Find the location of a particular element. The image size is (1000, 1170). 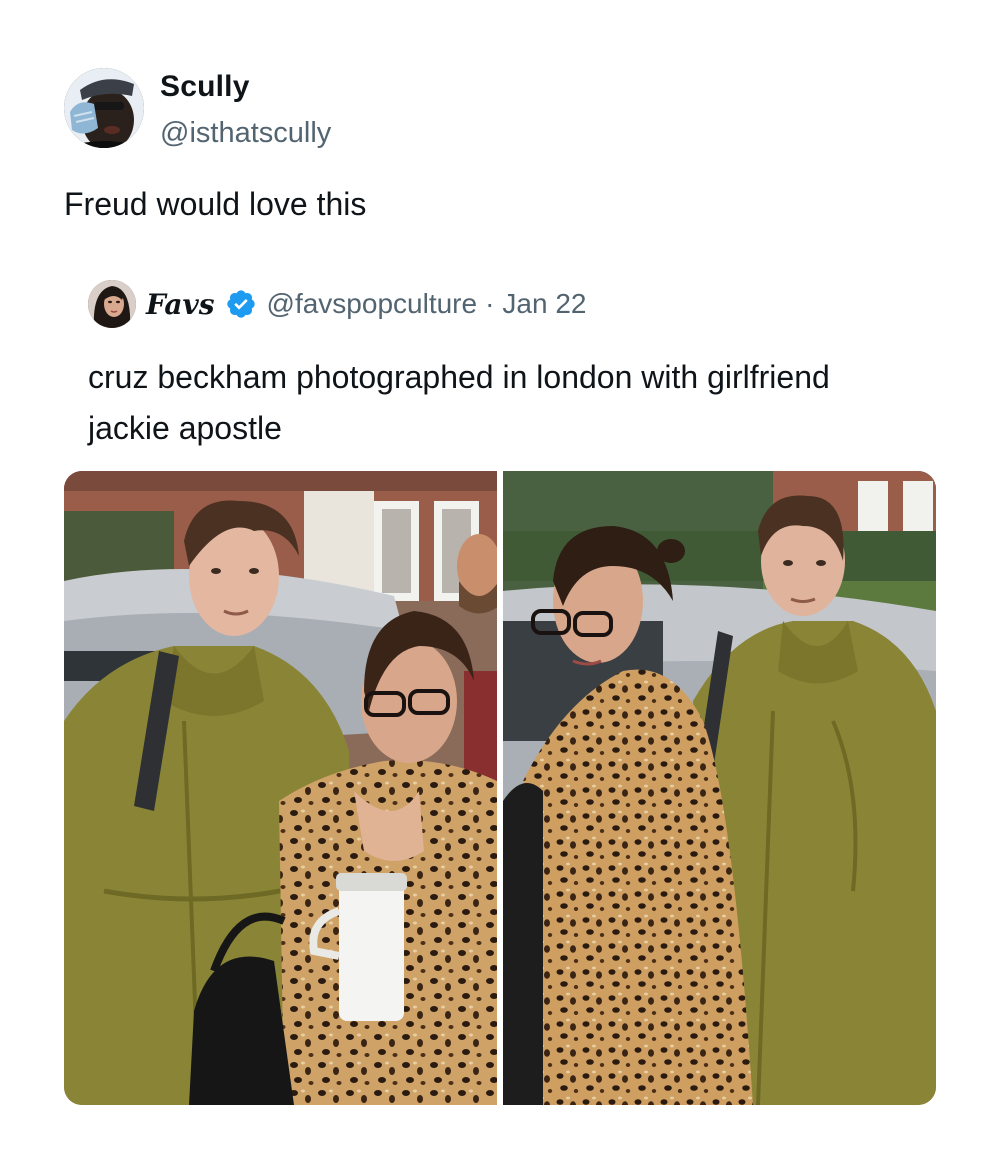

quoted-author-avatar is located at coordinates (112, 304).